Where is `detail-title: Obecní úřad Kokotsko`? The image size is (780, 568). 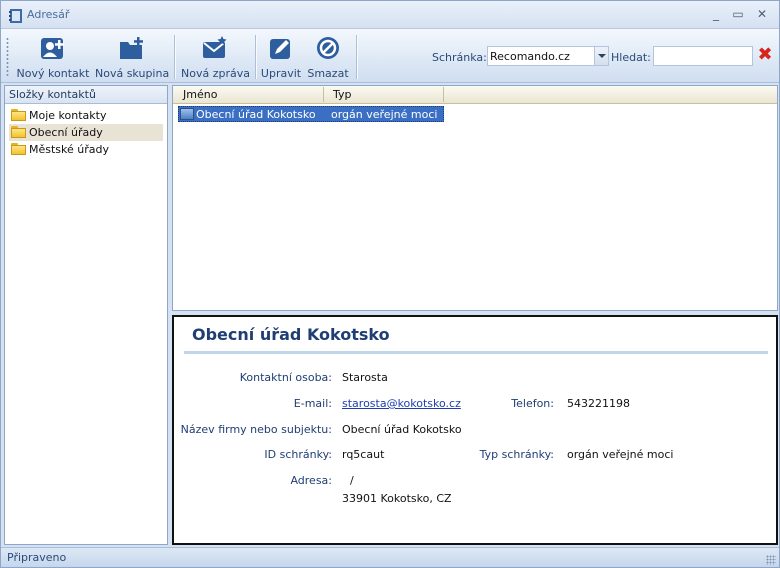 detail-title: Obecní úřad Kokotsko is located at coordinates (291, 334).